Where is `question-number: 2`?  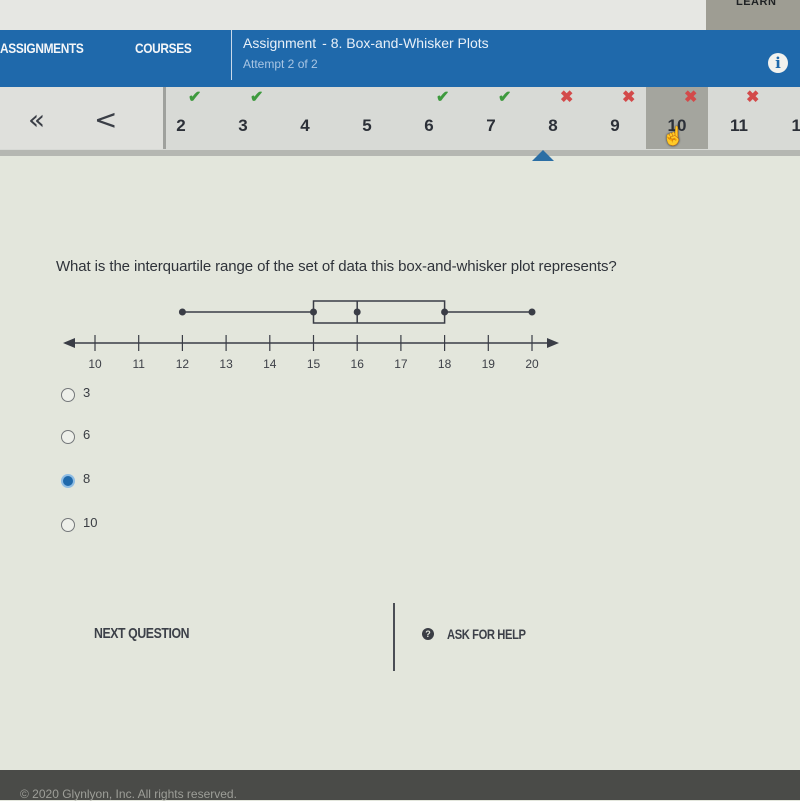 question-number: 2 is located at coordinates (181, 125).